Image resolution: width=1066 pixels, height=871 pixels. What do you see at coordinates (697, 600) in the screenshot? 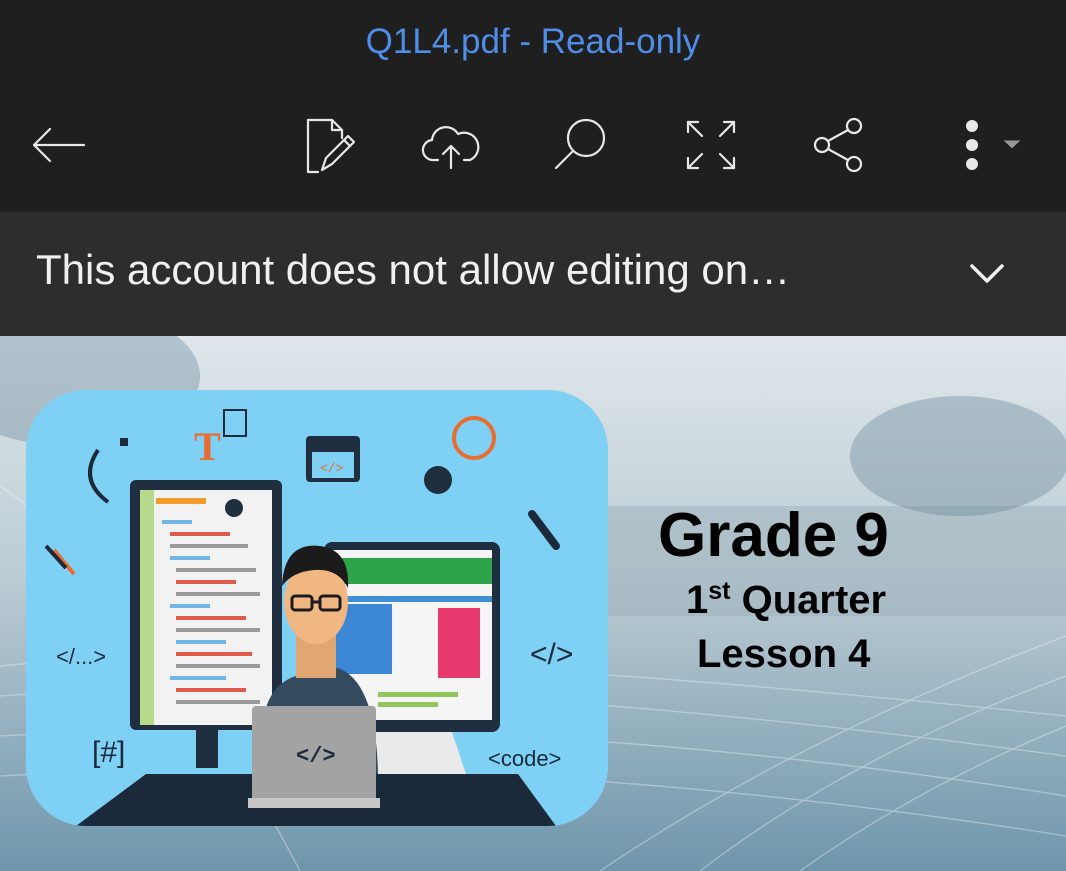
I see `quarter-number: 1` at bounding box center [697, 600].